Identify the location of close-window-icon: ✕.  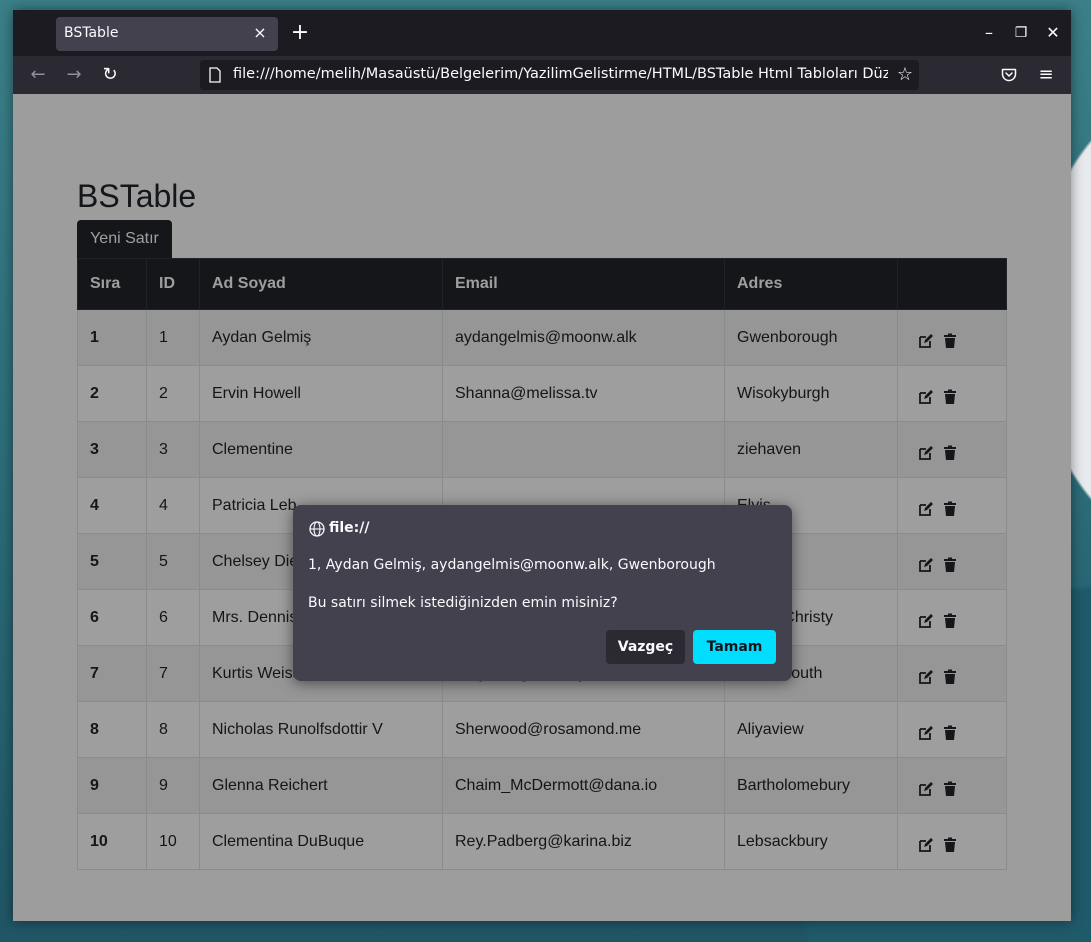
(1053, 33).